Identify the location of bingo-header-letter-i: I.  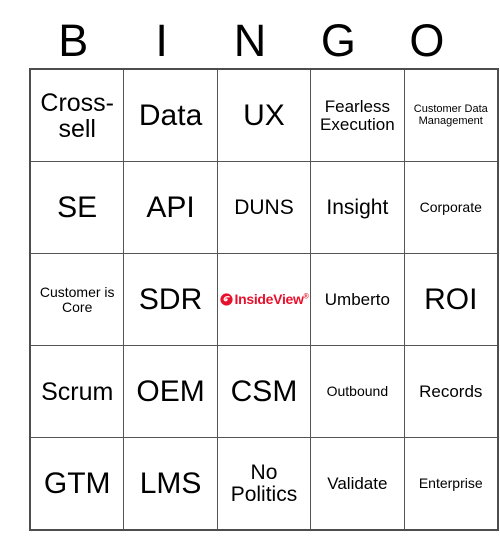
(161, 40).